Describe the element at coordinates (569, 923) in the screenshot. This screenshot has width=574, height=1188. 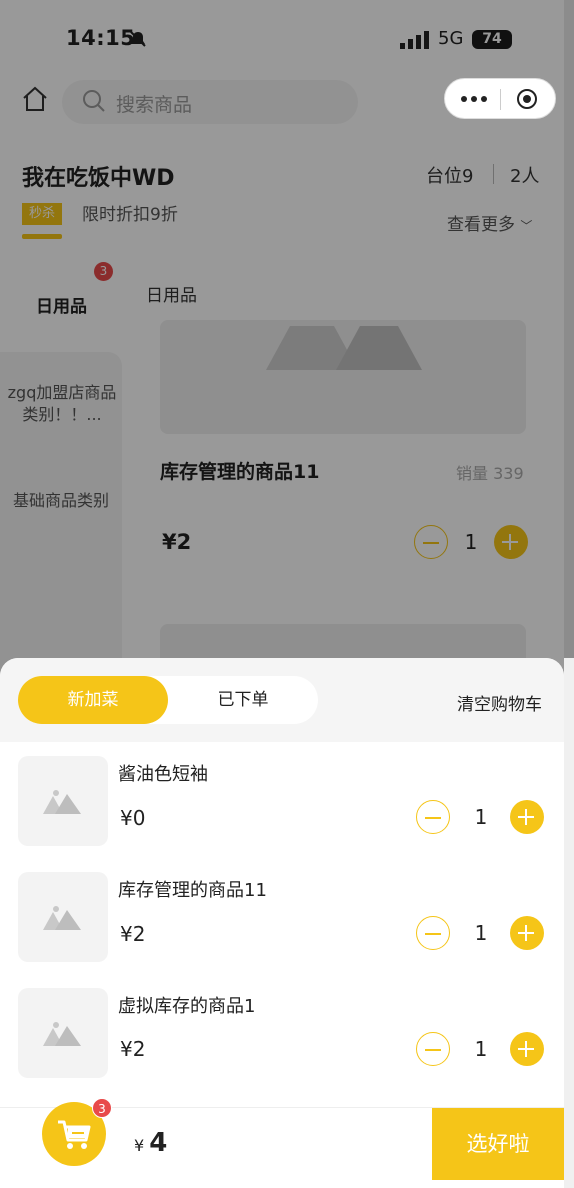
I see `scrollbar-track` at that location.